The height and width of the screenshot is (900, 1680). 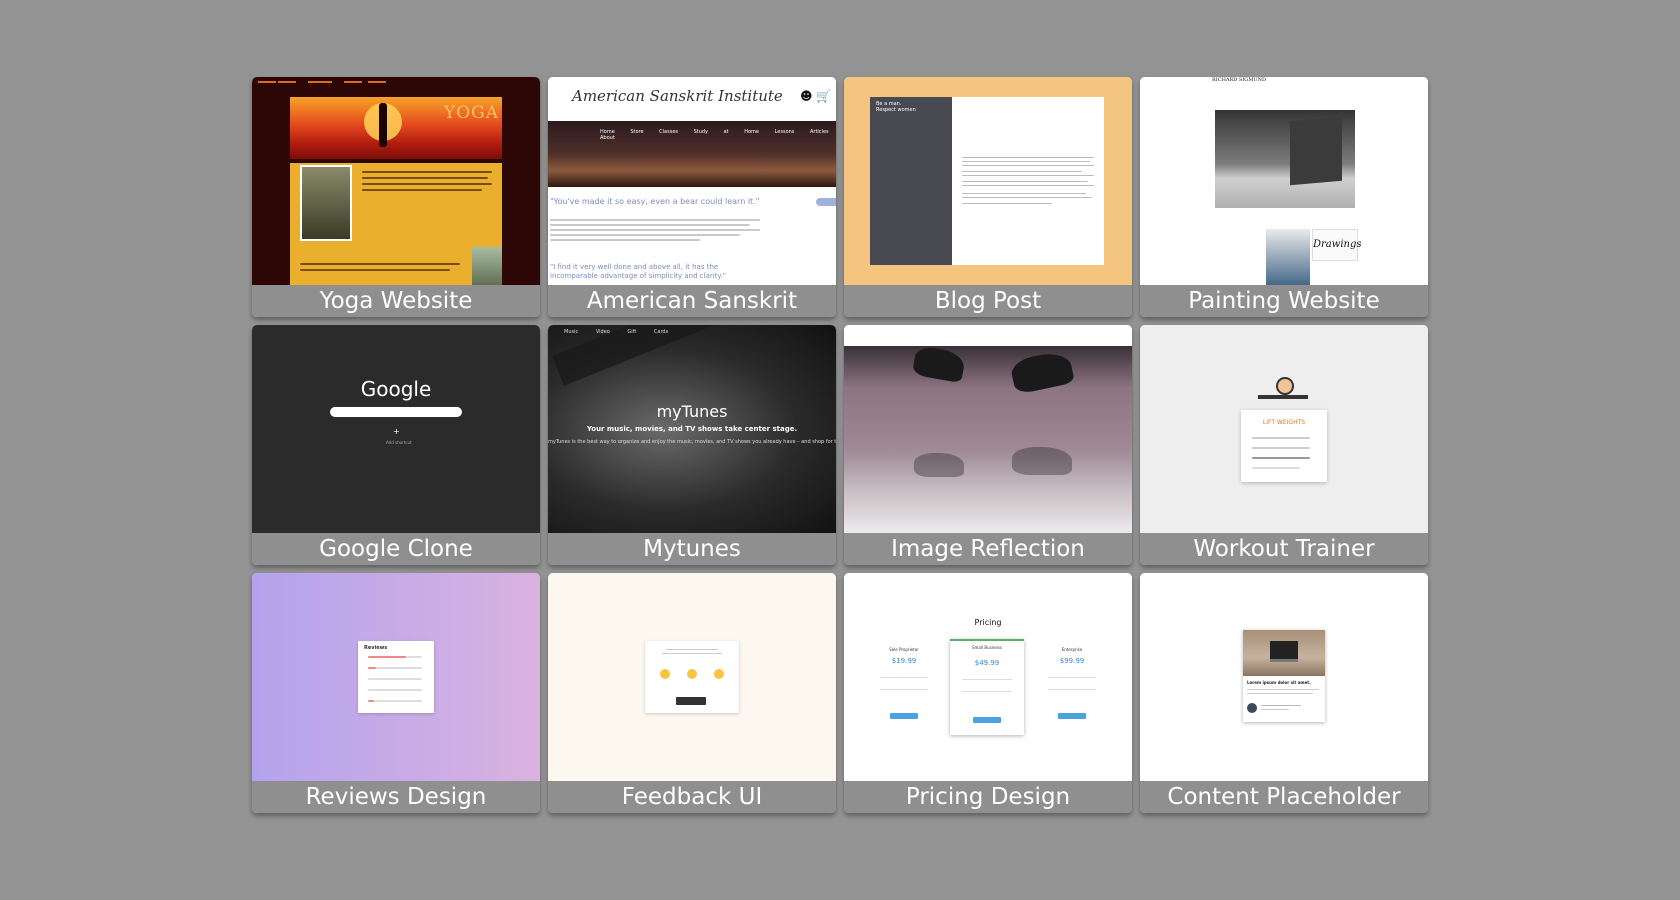 I want to click on neutral-emoji-icon, so click(x=692, y=674).